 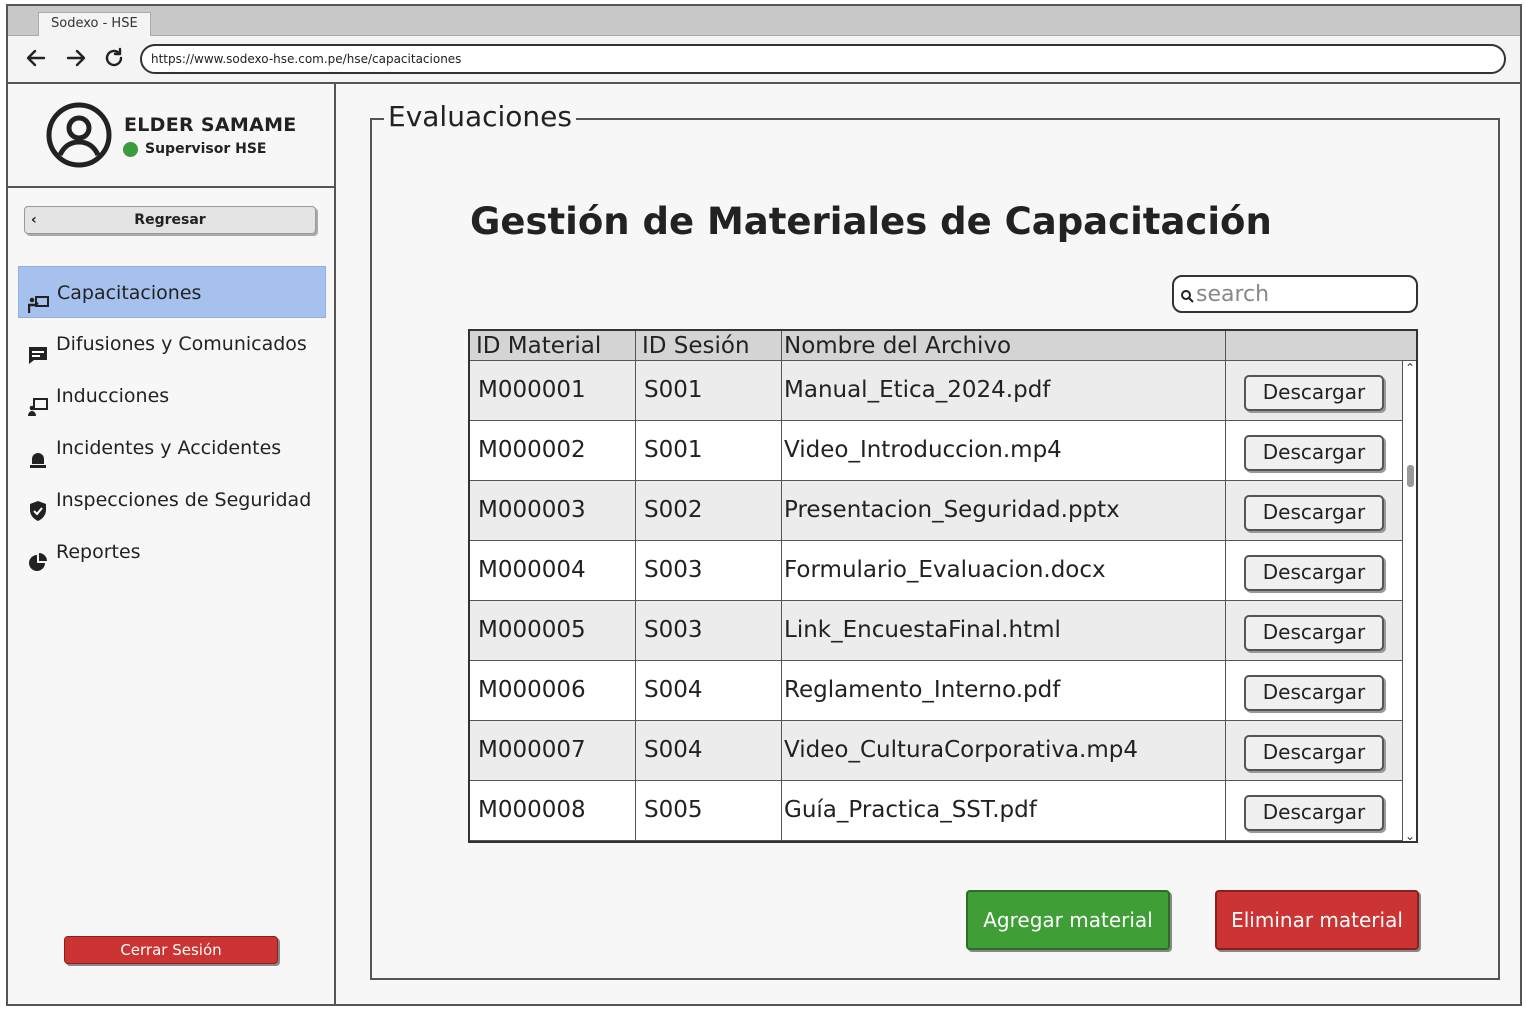 What do you see at coordinates (553, 570) in the screenshot?
I see `cell-id-material: M000004` at bounding box center [553, 570].